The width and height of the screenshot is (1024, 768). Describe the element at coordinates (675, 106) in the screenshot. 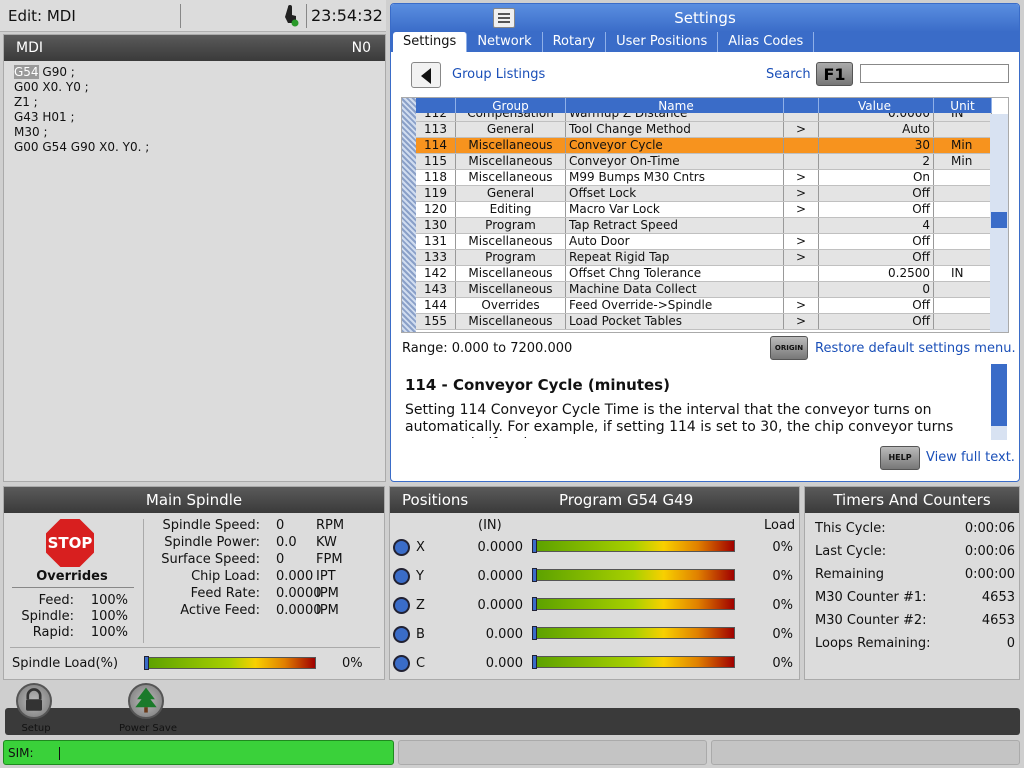

I see `col-name: Name` at that location.